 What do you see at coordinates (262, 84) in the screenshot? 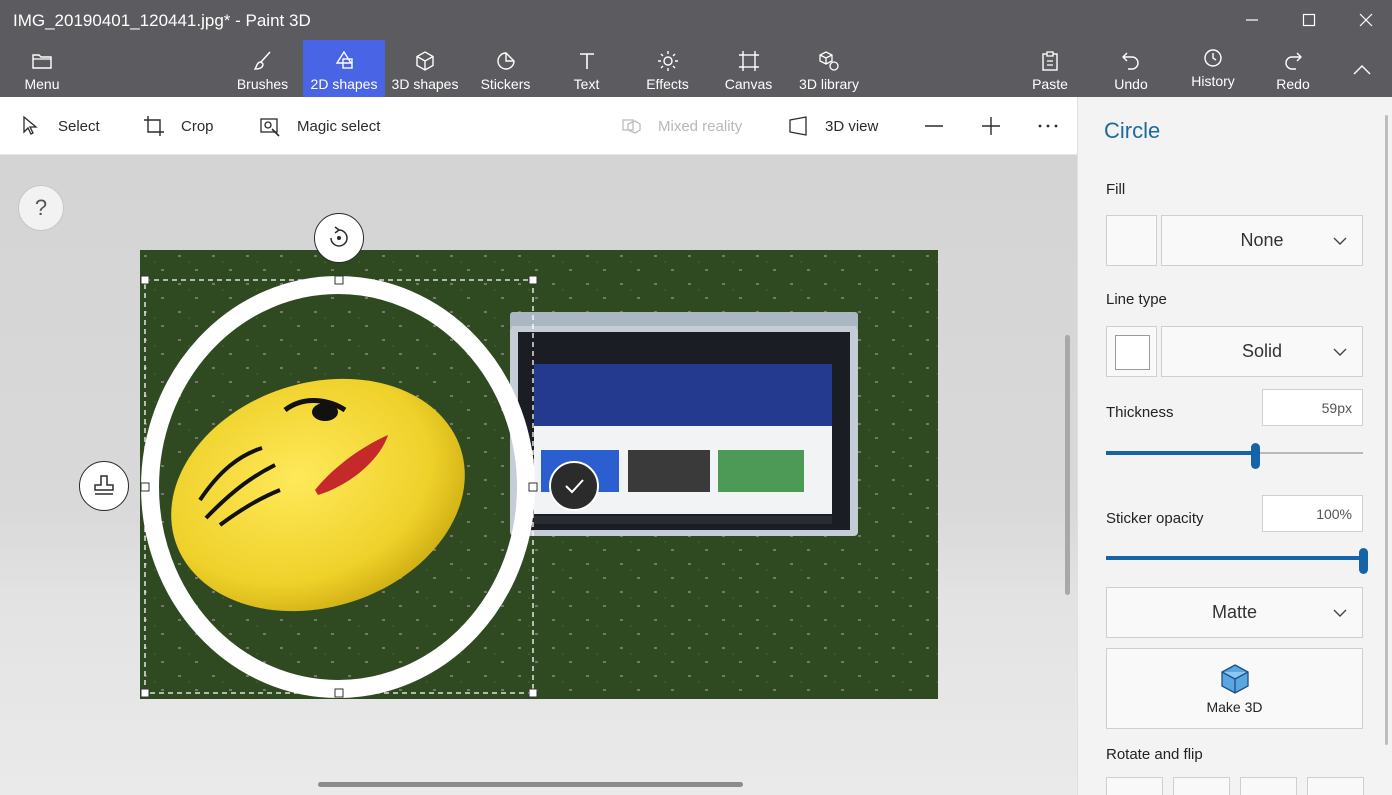
I see `tab-label: Brushes` at bounding box center [262, 84].